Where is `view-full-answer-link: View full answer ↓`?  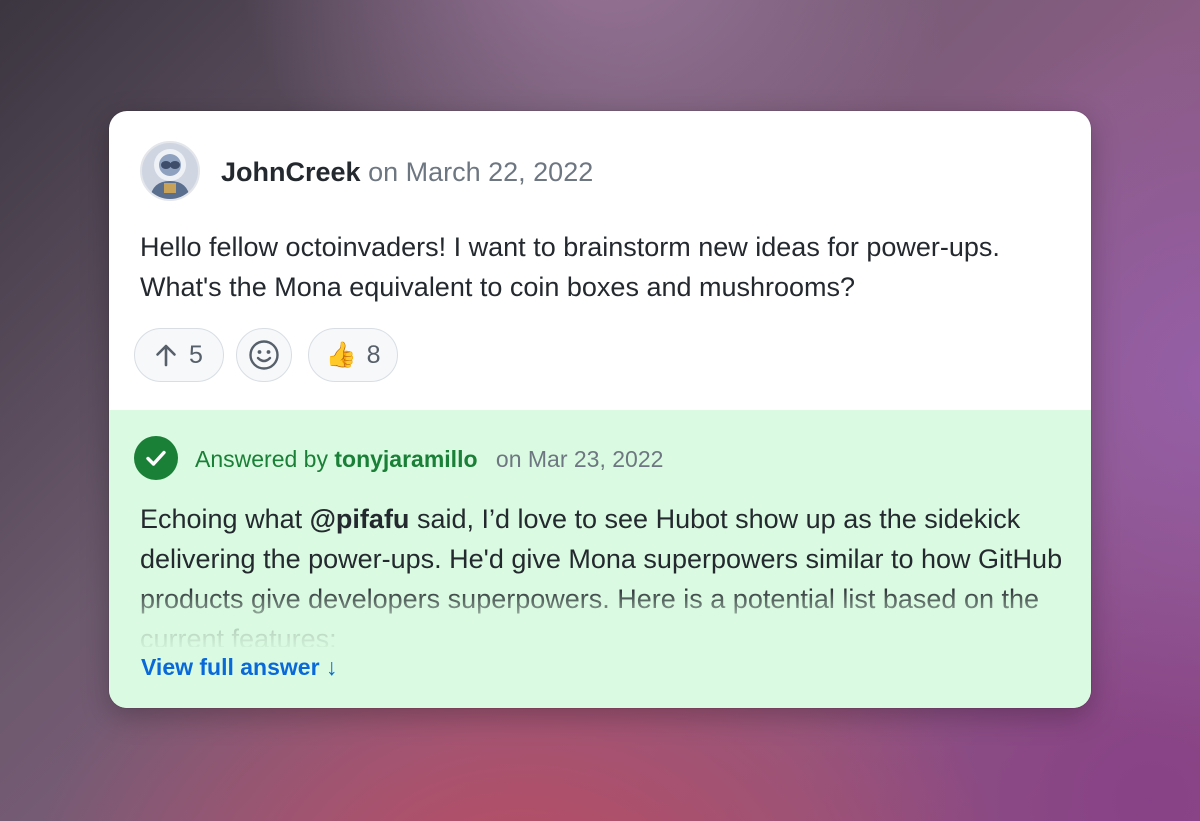
view-full-answer-link: View full answer ↓ is located at coordinates (239, 667).